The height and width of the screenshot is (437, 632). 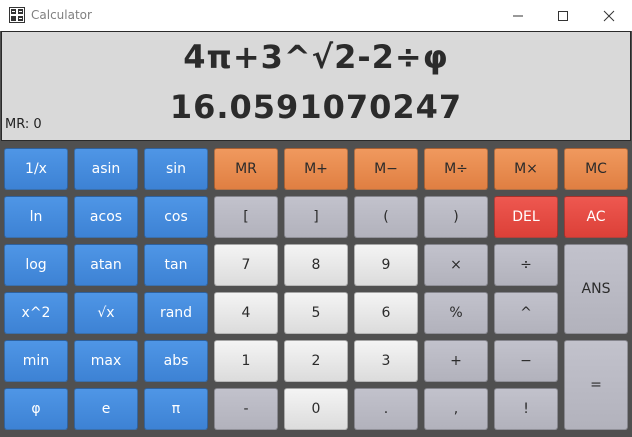 What do you see at coordinates (316, 15) in the screenshot?
I see `title-bar: Calculator` at bounding box center [316, 15].